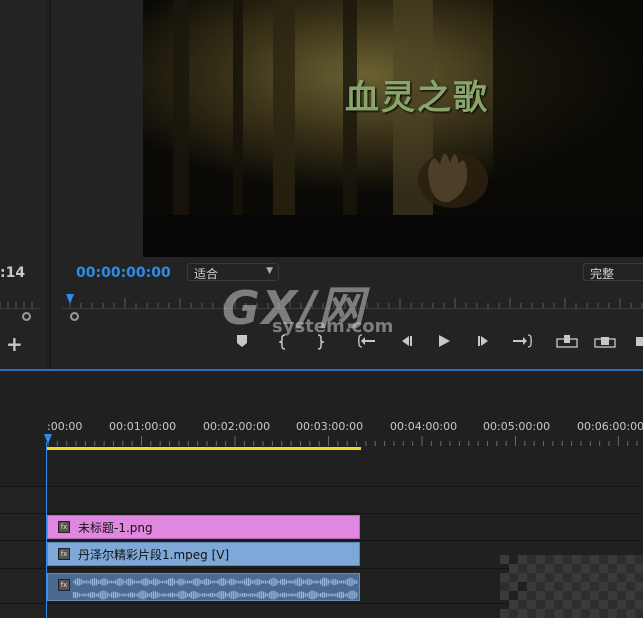 The width and height of the screenshot is (643, 618). Describe the element at coordinates (26, 316) in the screenshot. I see `source-zoom-handle` at that location.